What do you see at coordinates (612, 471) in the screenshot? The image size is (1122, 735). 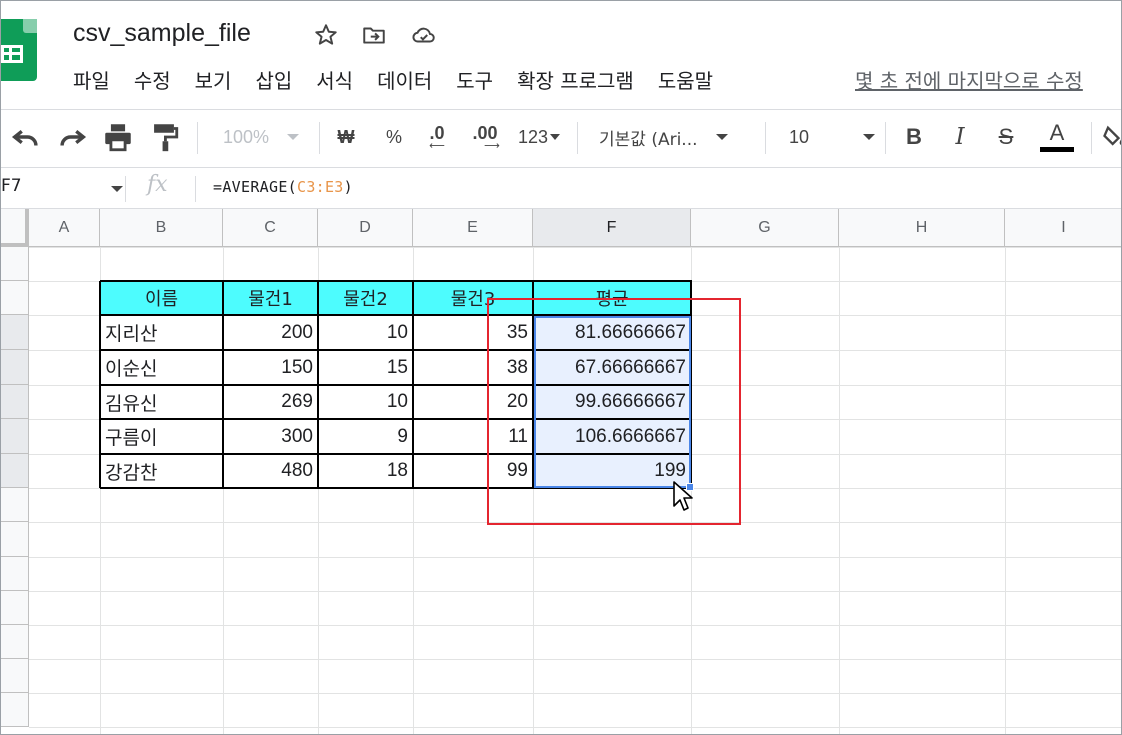 I see `average-cell: 199` at bounding box center [612, 471].